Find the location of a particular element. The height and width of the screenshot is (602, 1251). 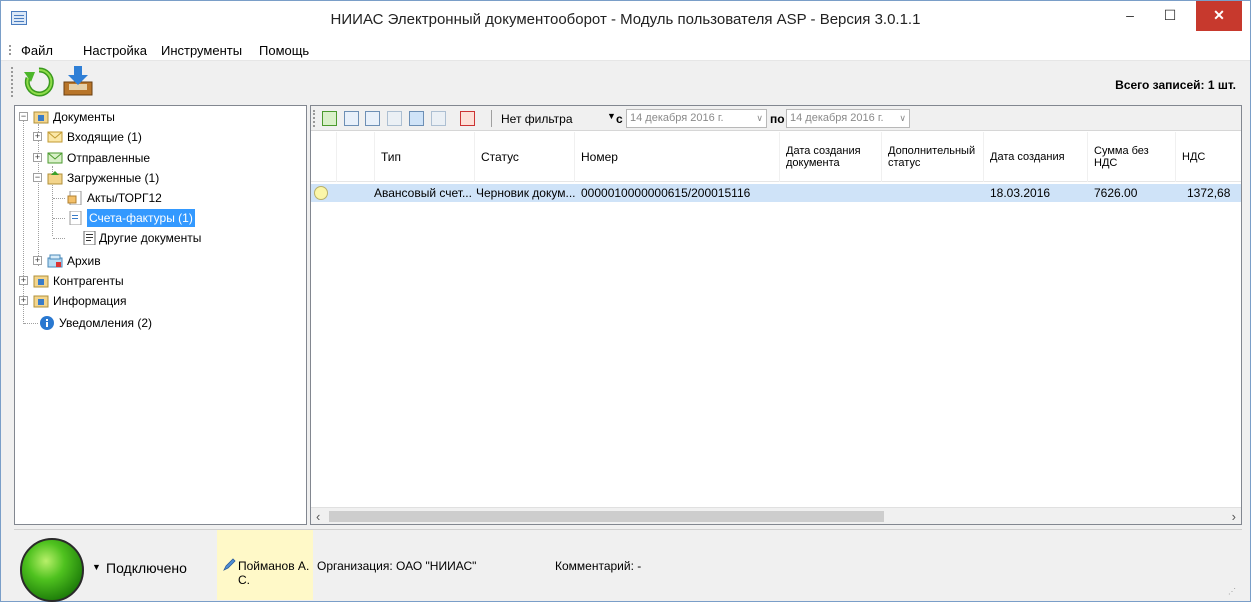

toolbar-separator is located at coordinates (491, 118).